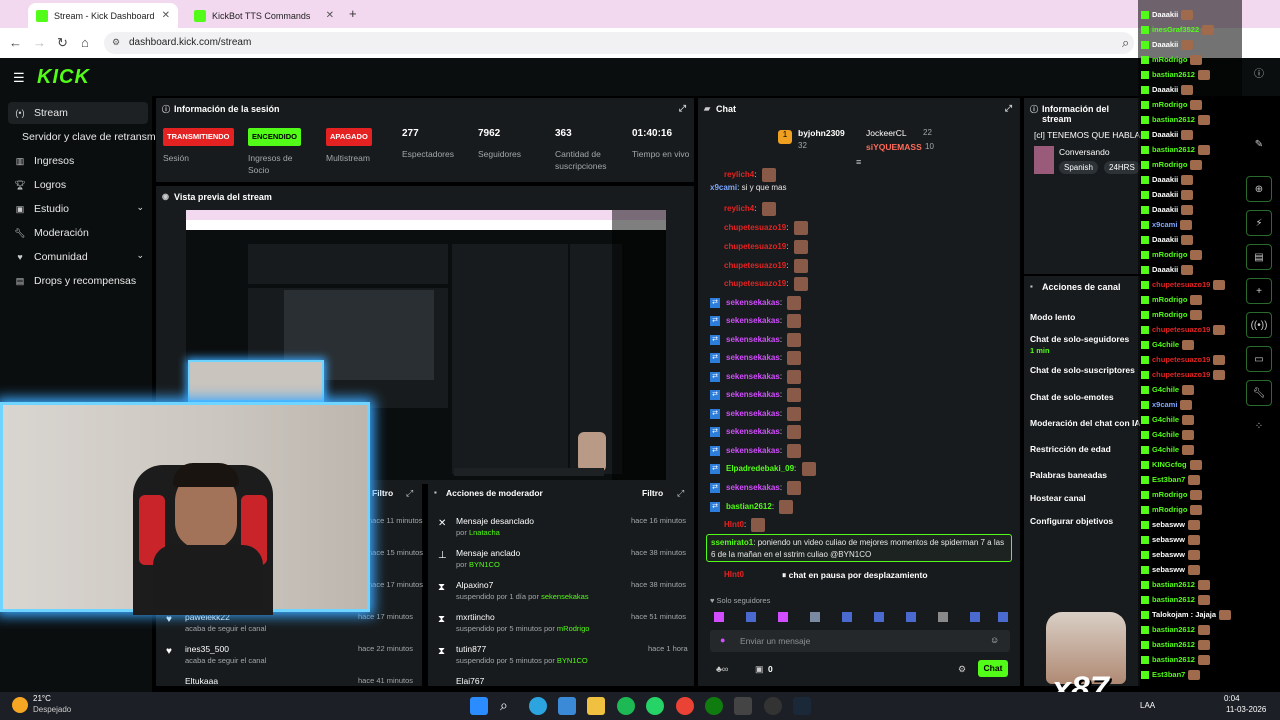 Image resolution: width=1280 pixels, height=720 pixels. What do you see at coordinates (479, 706) in the screenshot?
I see `windows-start-icon` at bounding box center [479, 706].